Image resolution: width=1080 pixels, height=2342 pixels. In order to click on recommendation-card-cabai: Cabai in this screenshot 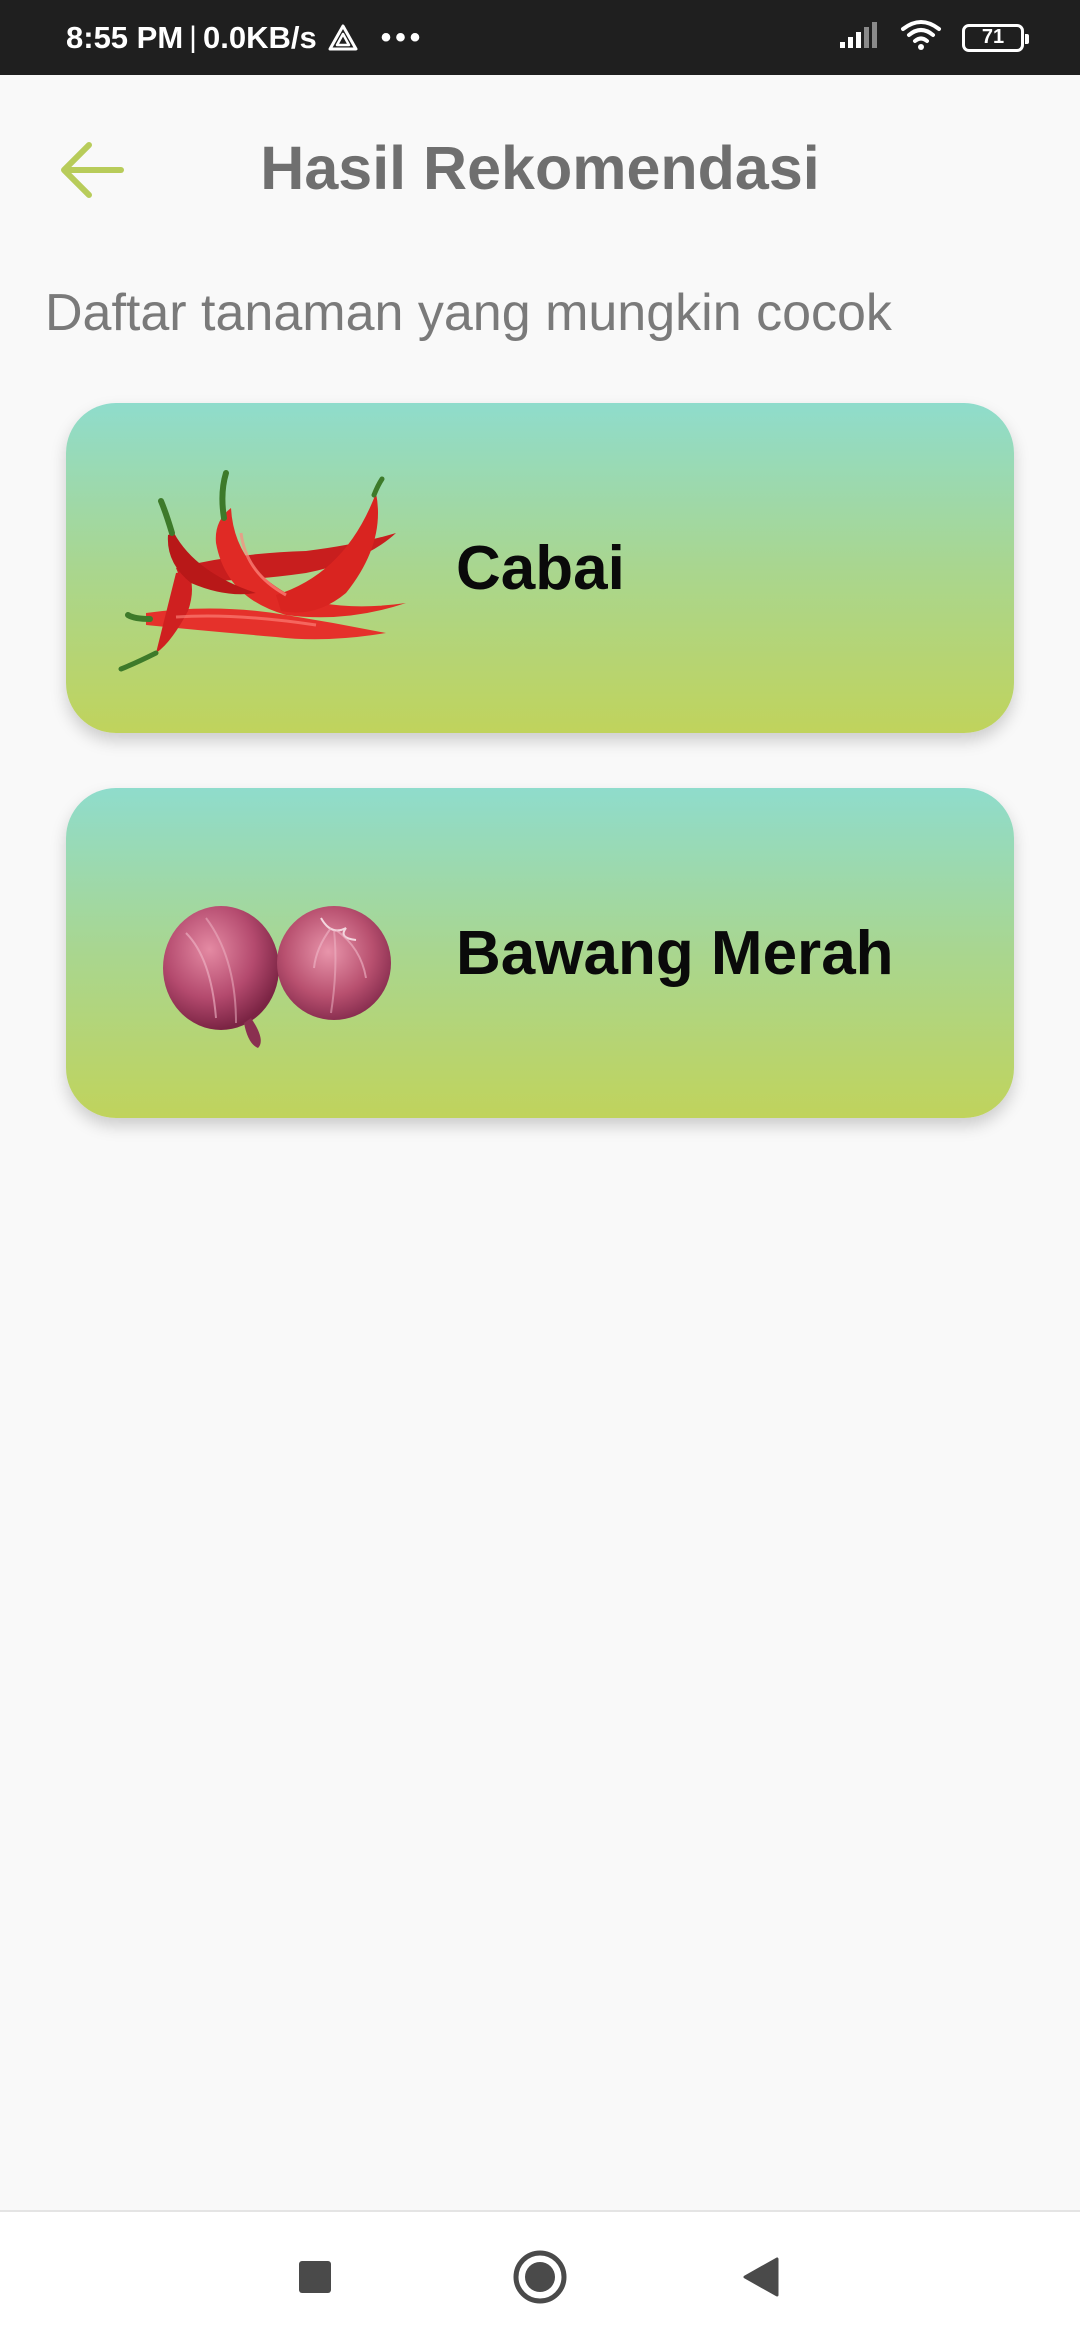, I will do `click(540, 568)`.